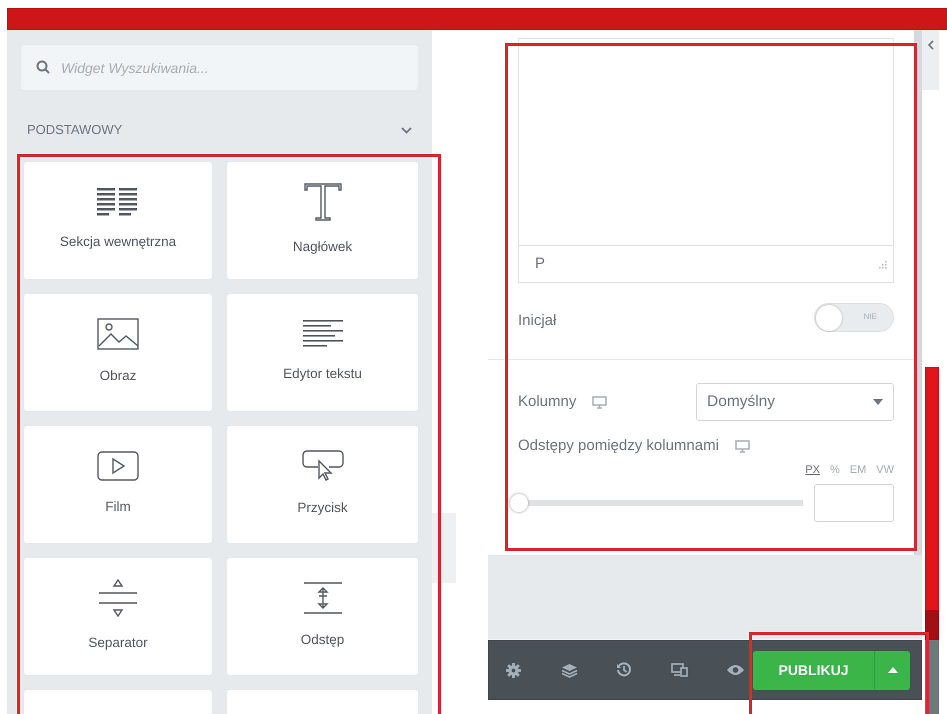  I want to click on widget-label: Separator, so click(118, 643).